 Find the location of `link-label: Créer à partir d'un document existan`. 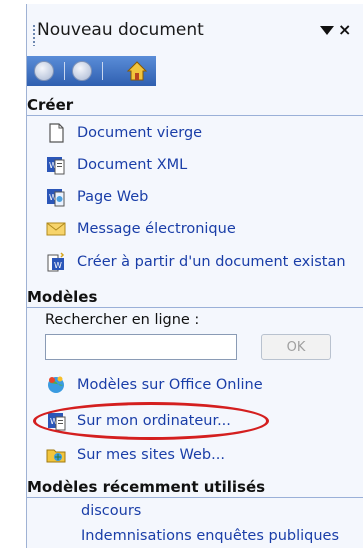

link-label: Créer à partir d'un document existan is located at coordinates (211, 262).